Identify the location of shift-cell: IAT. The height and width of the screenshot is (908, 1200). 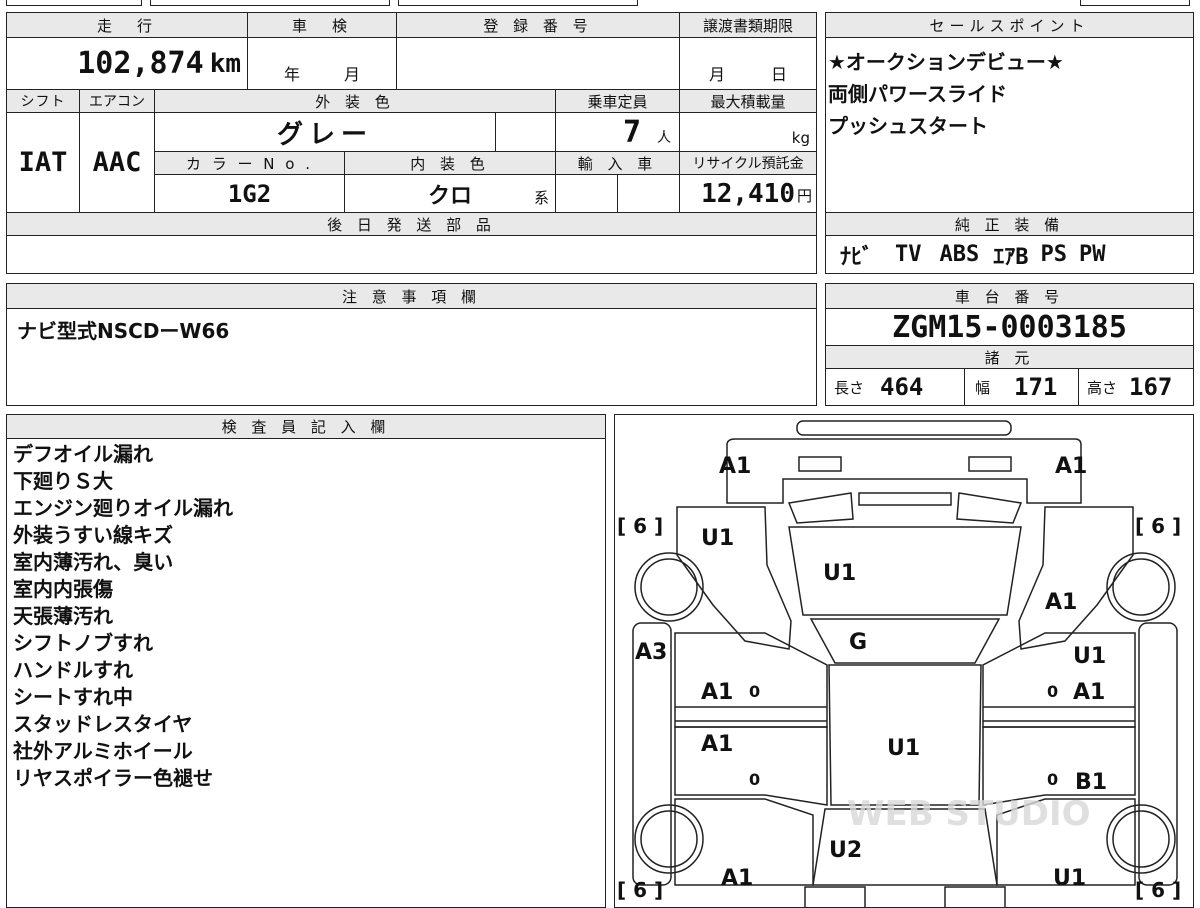
(43, 162).